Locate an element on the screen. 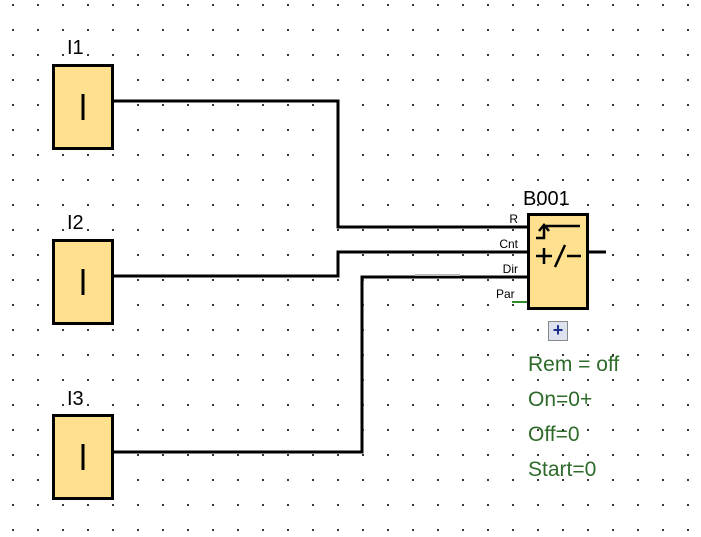 Image resolution: width=701 pixels, height=537 pixels. pin-dir: Dir is located at coordinates (510, 269).